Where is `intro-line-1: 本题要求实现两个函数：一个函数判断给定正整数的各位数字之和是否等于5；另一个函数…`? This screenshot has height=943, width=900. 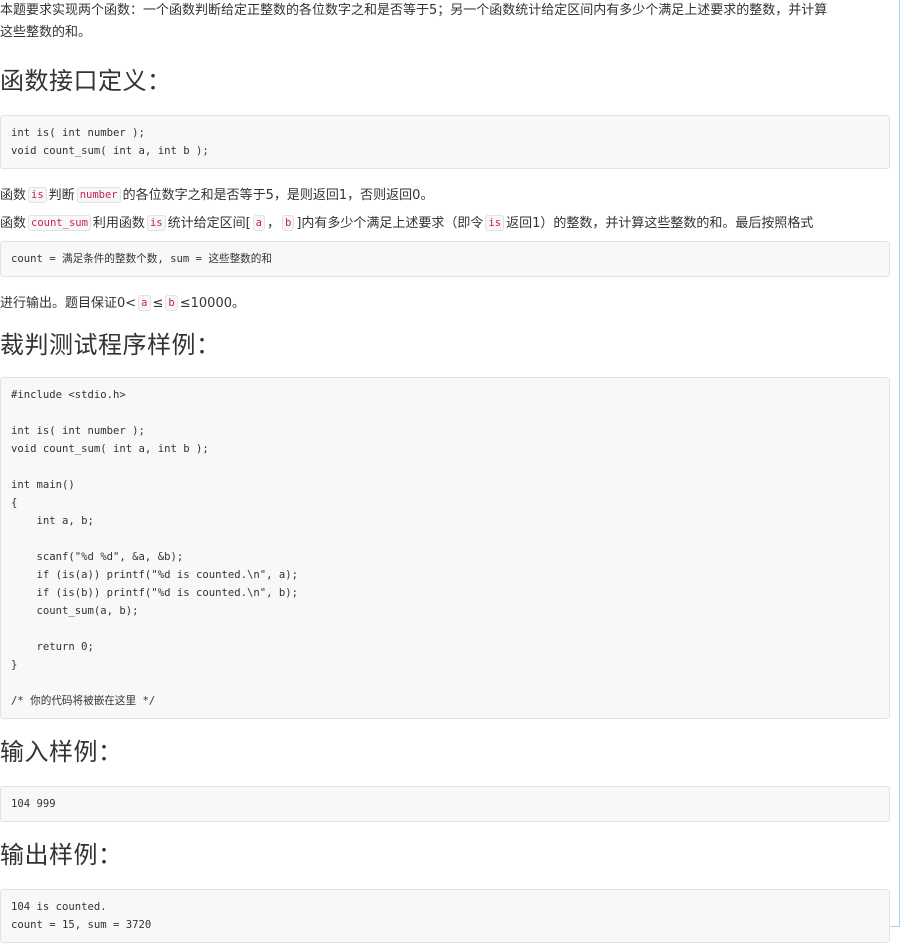
intro-line-1: 本题要求实现两个函数：一个函数判断给定正整数的各位数字之和是否等于5；另一个函数… is located at coordinates (414, 10).